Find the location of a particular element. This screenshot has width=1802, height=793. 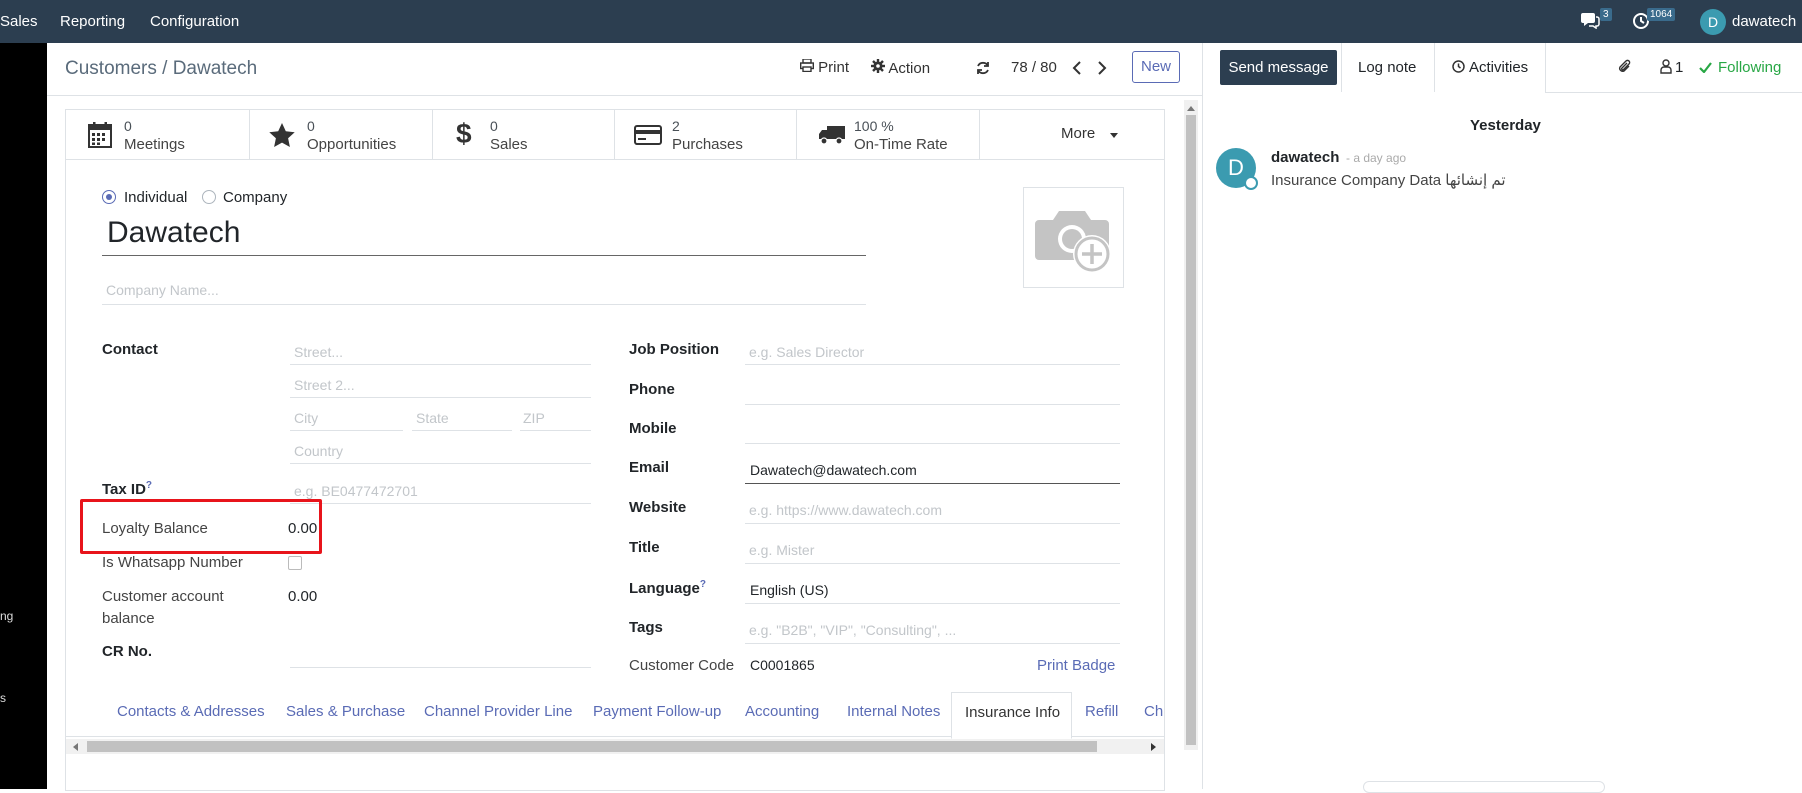

phone-label: Phone is located at coordinates (652, 389).